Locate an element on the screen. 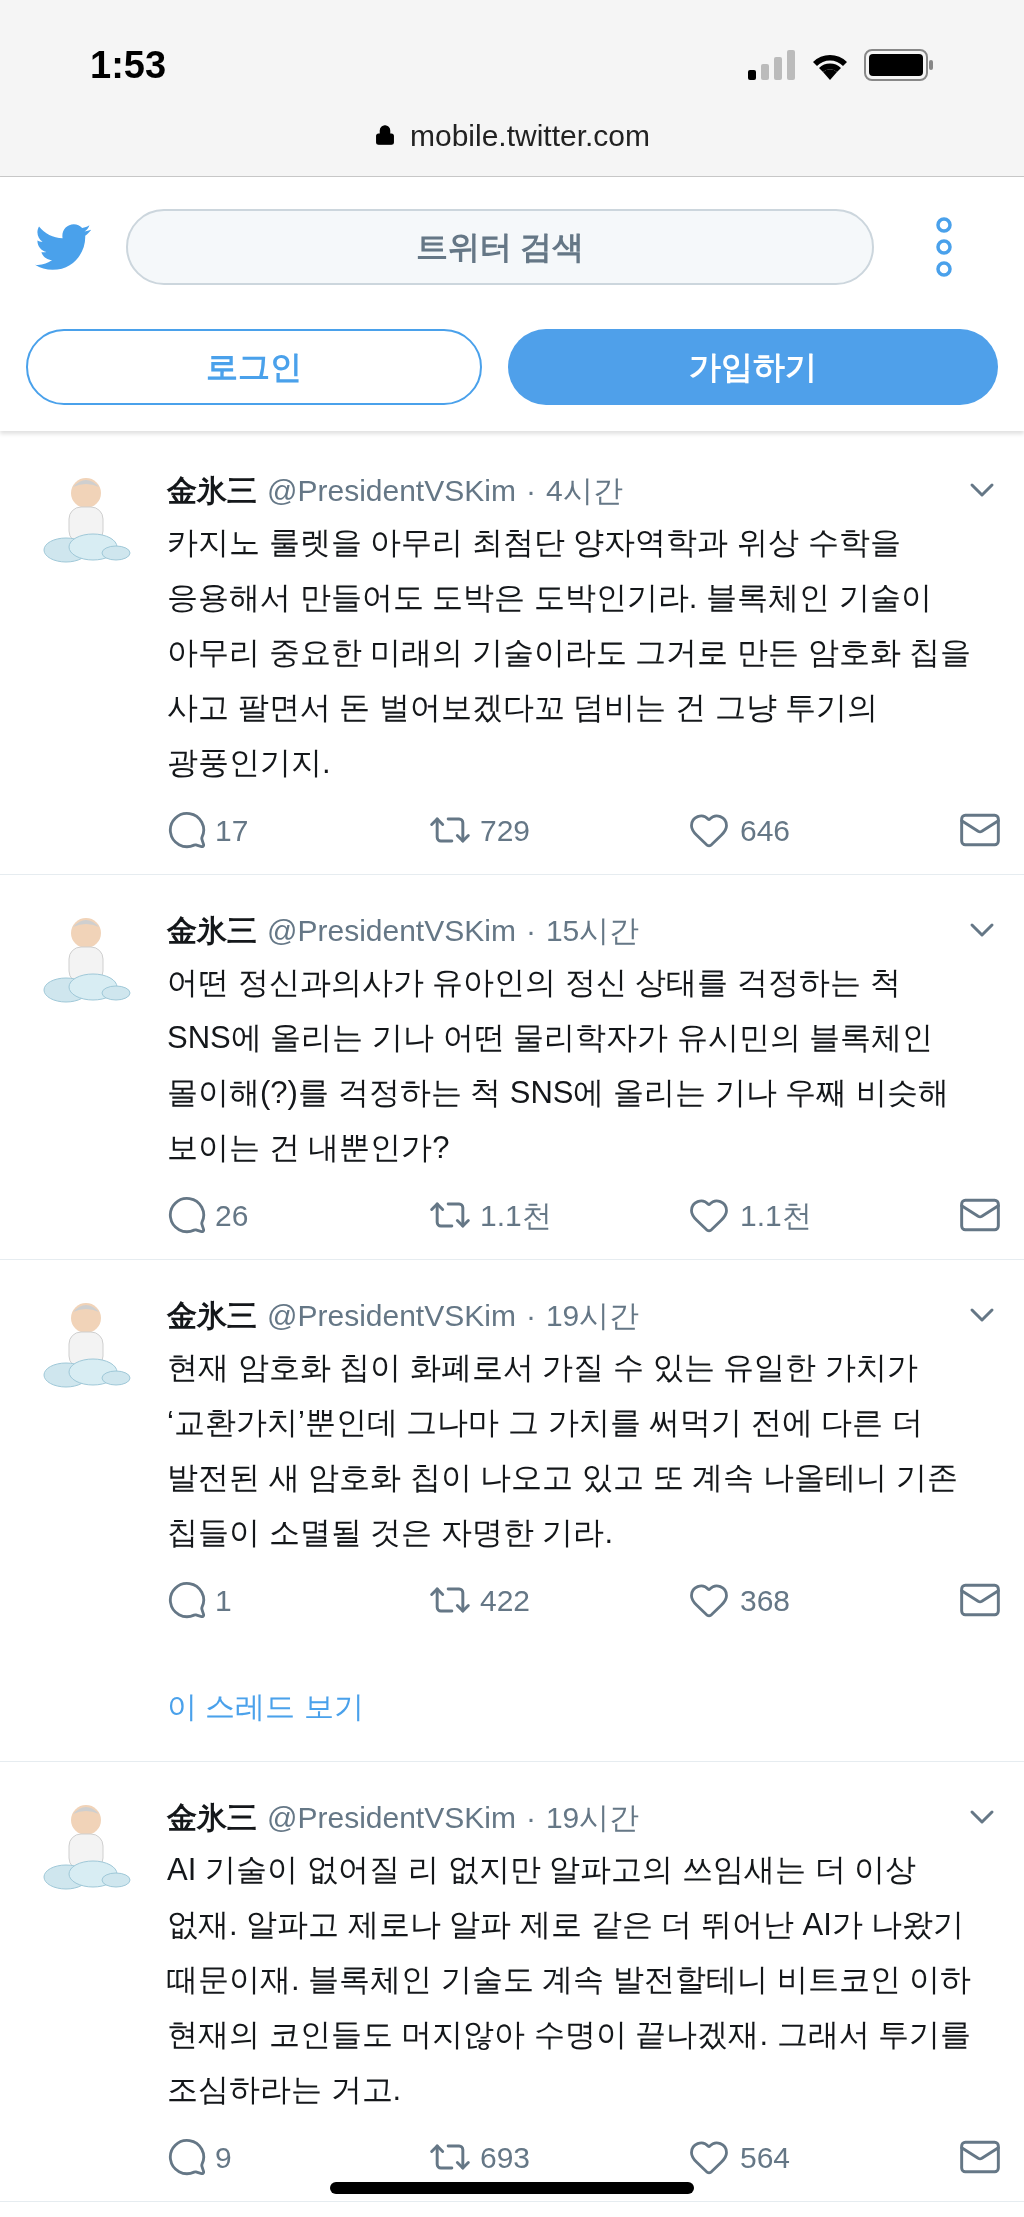 The width and height of the screenshot is (1024, 2217). like-count: 646 is located at coordinates (765, 830).